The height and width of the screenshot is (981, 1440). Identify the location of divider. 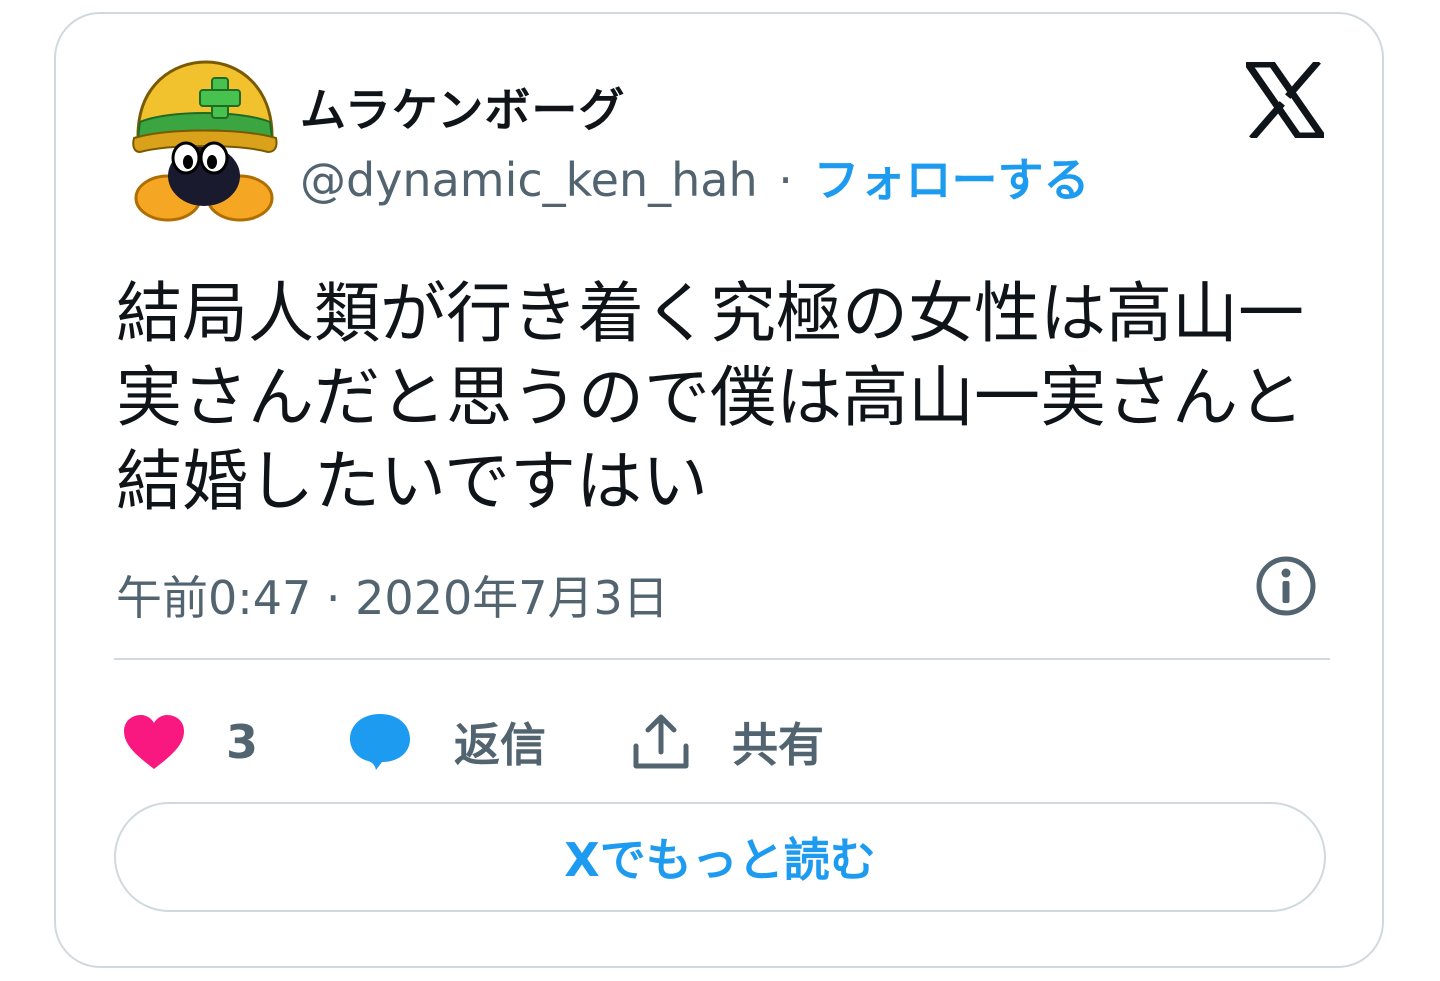
(722, 659).